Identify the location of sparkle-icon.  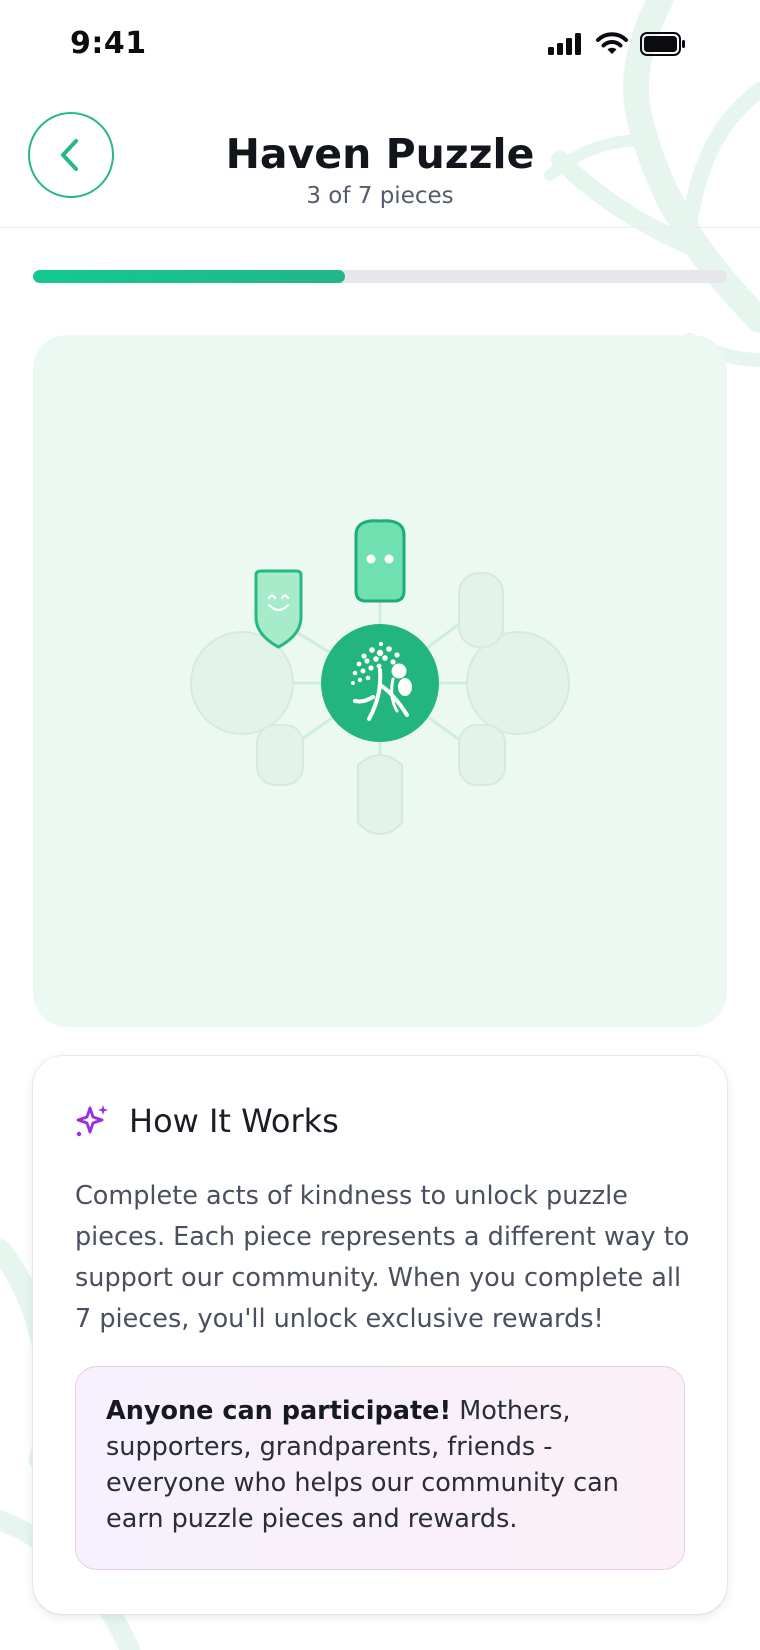
(92, 1121).